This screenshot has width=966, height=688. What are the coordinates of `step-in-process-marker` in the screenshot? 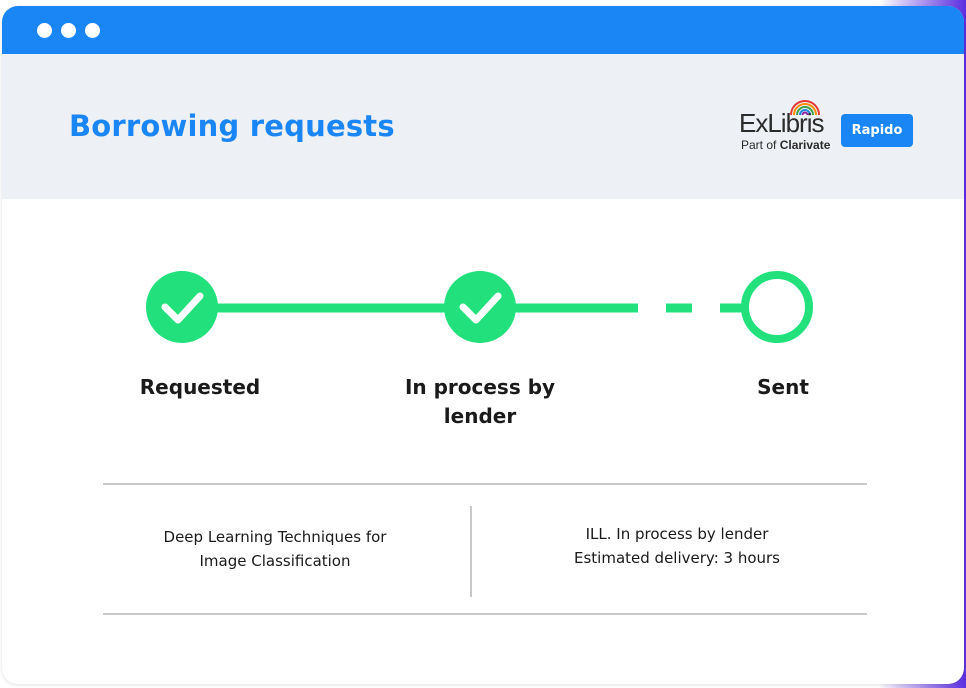 It's located at (480, 307).